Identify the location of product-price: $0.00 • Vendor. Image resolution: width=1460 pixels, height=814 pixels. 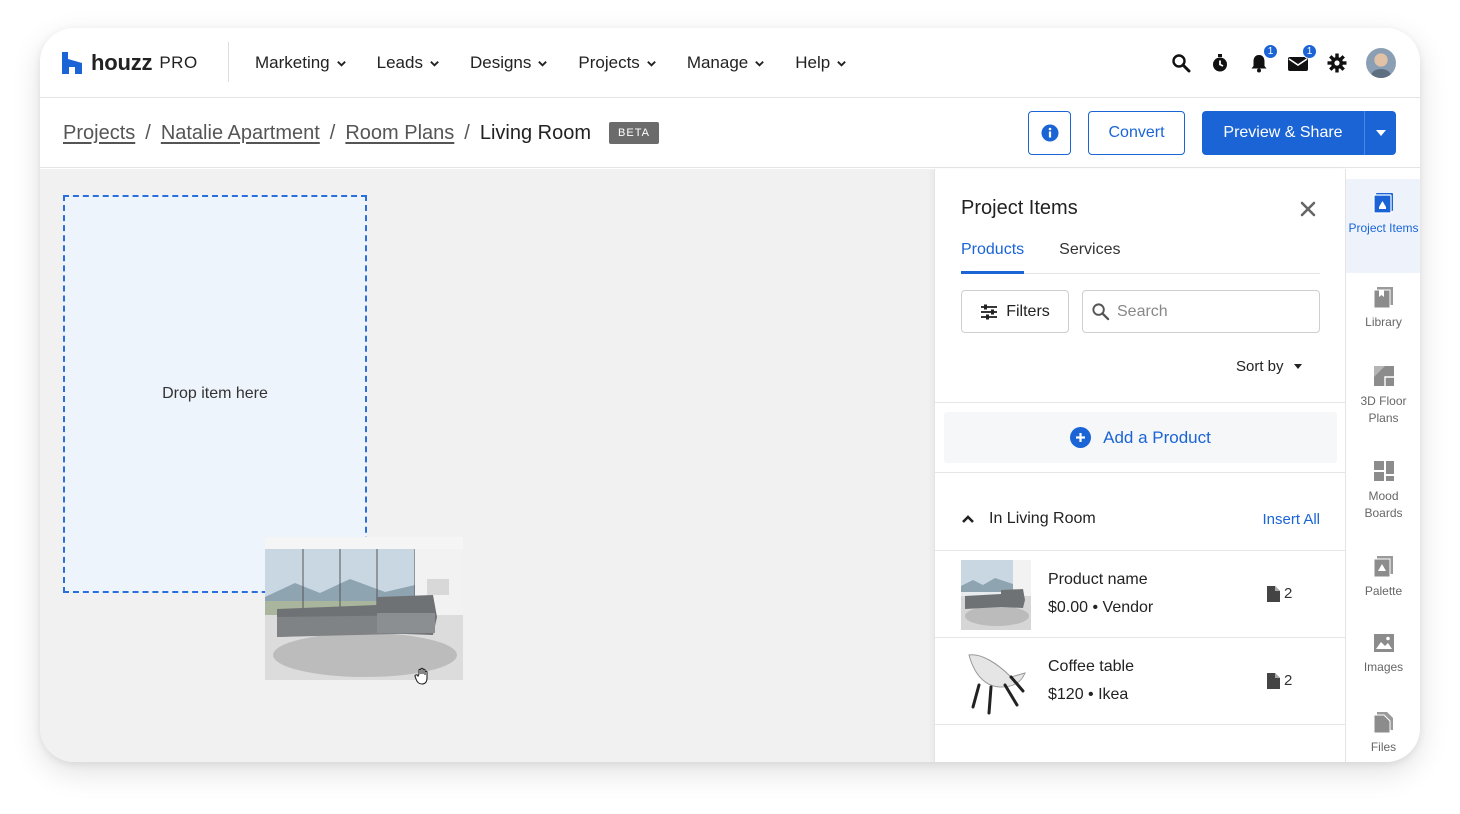
(1101, 607).